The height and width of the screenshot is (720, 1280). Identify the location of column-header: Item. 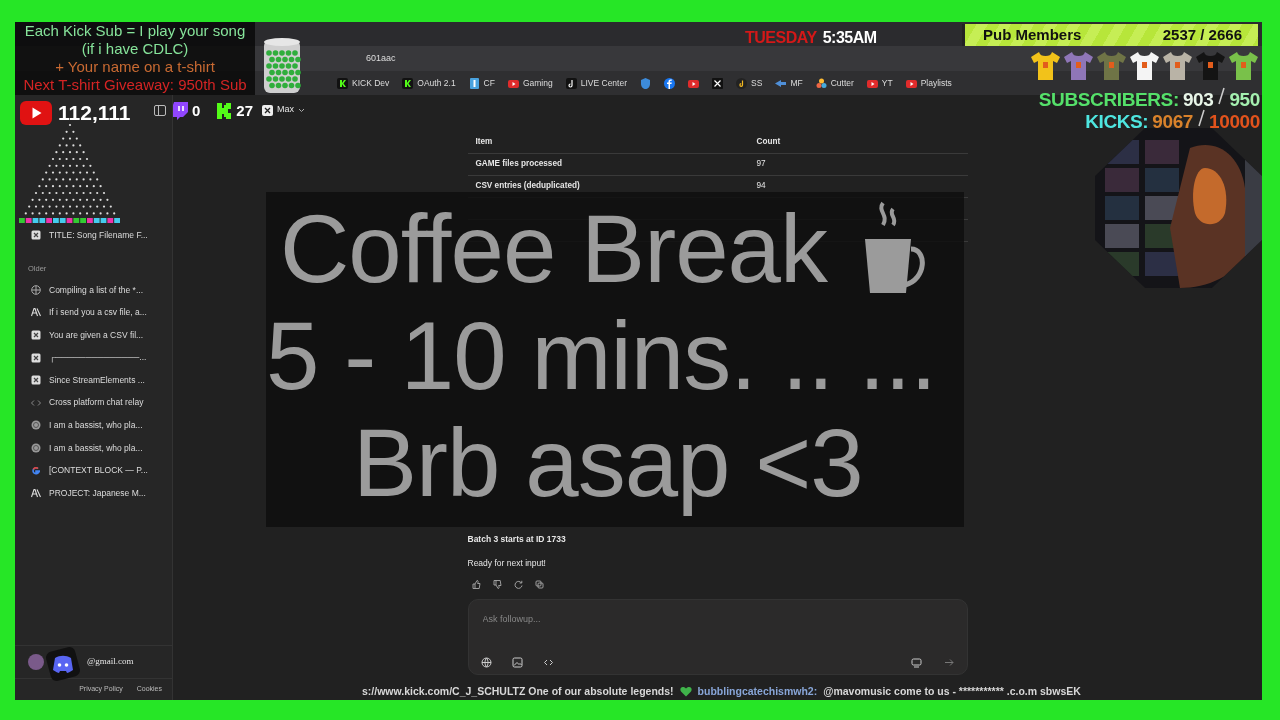
(608, 142).